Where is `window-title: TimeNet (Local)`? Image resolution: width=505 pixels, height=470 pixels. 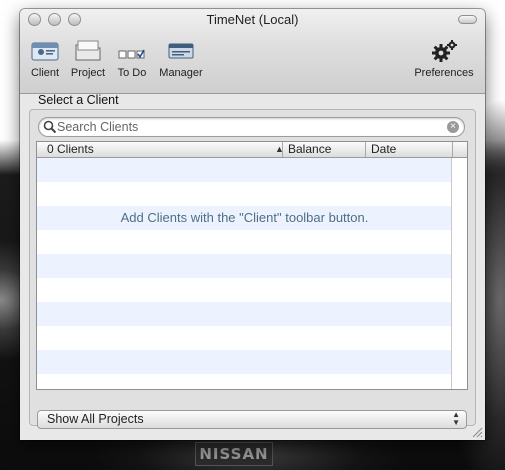
window-title: TimeNet (Local) is located at coordinates (252, 19).